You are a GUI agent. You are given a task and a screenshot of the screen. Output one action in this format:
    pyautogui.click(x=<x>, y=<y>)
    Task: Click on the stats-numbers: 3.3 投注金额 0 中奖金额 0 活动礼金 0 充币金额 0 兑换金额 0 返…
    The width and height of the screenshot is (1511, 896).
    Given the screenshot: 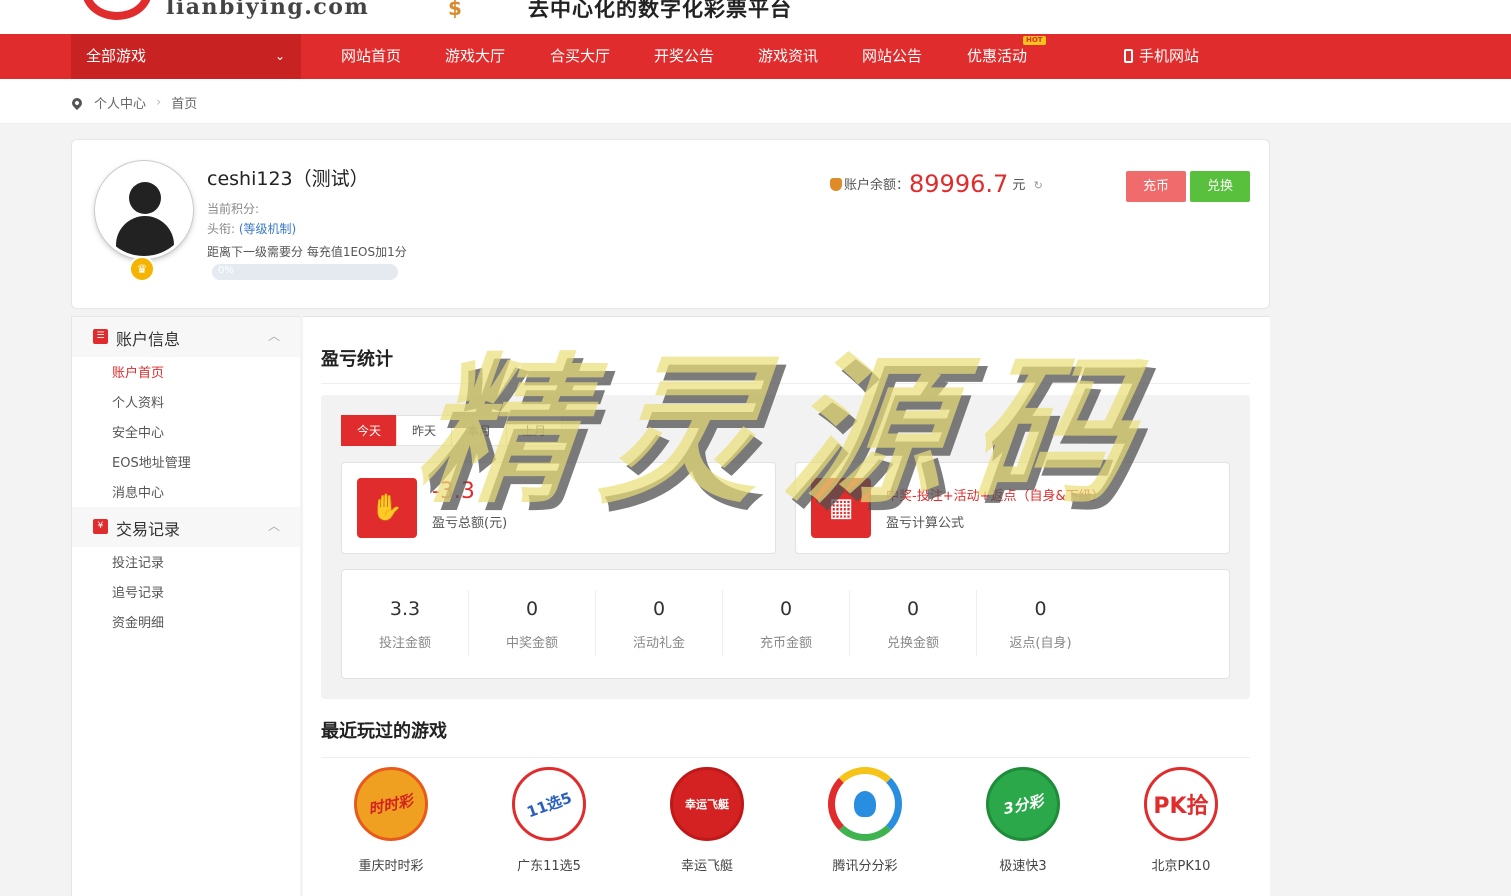 What is the action you would take?
    pyautogui.click(x=785, y=624)
    